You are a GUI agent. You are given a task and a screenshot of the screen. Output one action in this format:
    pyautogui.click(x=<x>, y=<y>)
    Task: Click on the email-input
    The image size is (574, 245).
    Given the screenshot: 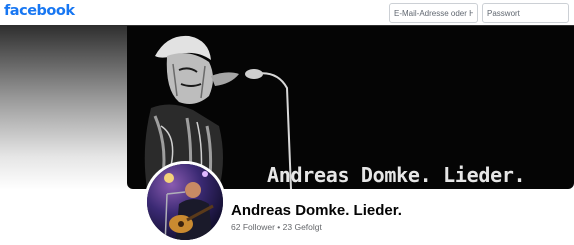 What is the action you would take?
    pyautogui.click(x=433, y=13)
    